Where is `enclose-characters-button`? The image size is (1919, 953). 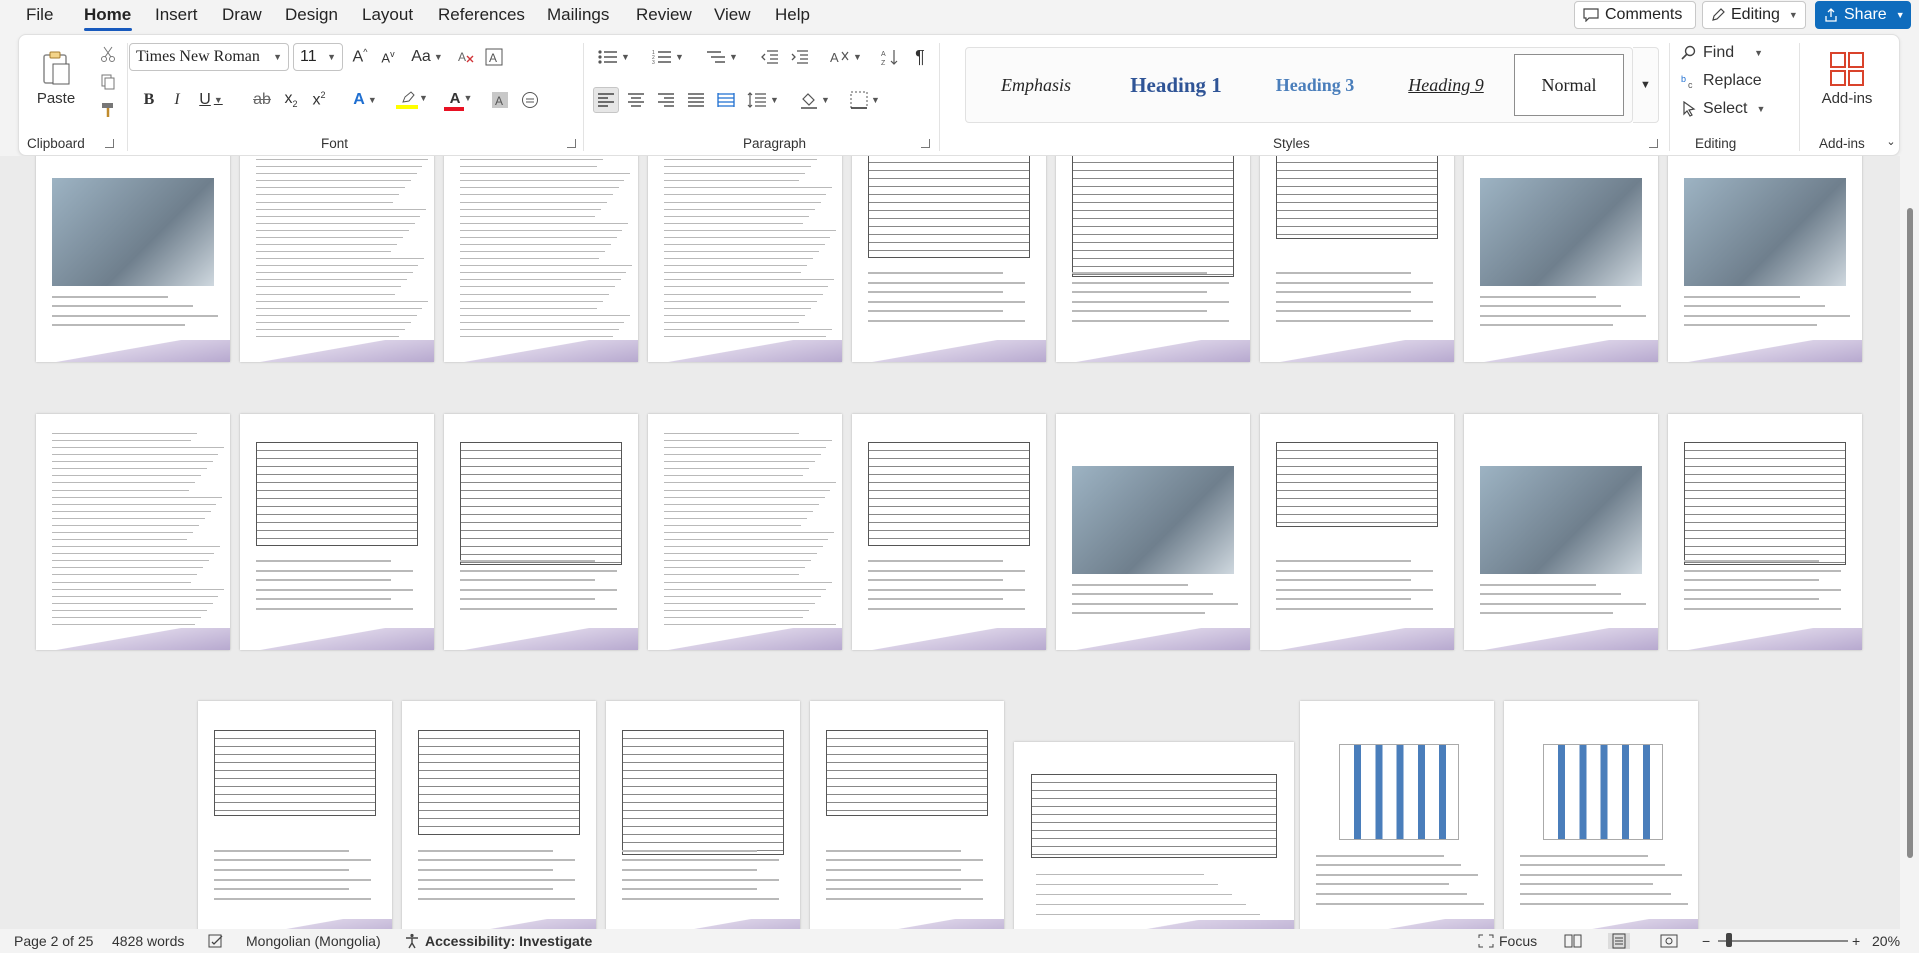 enclose-characters-button is located at coordinates (530, 100).